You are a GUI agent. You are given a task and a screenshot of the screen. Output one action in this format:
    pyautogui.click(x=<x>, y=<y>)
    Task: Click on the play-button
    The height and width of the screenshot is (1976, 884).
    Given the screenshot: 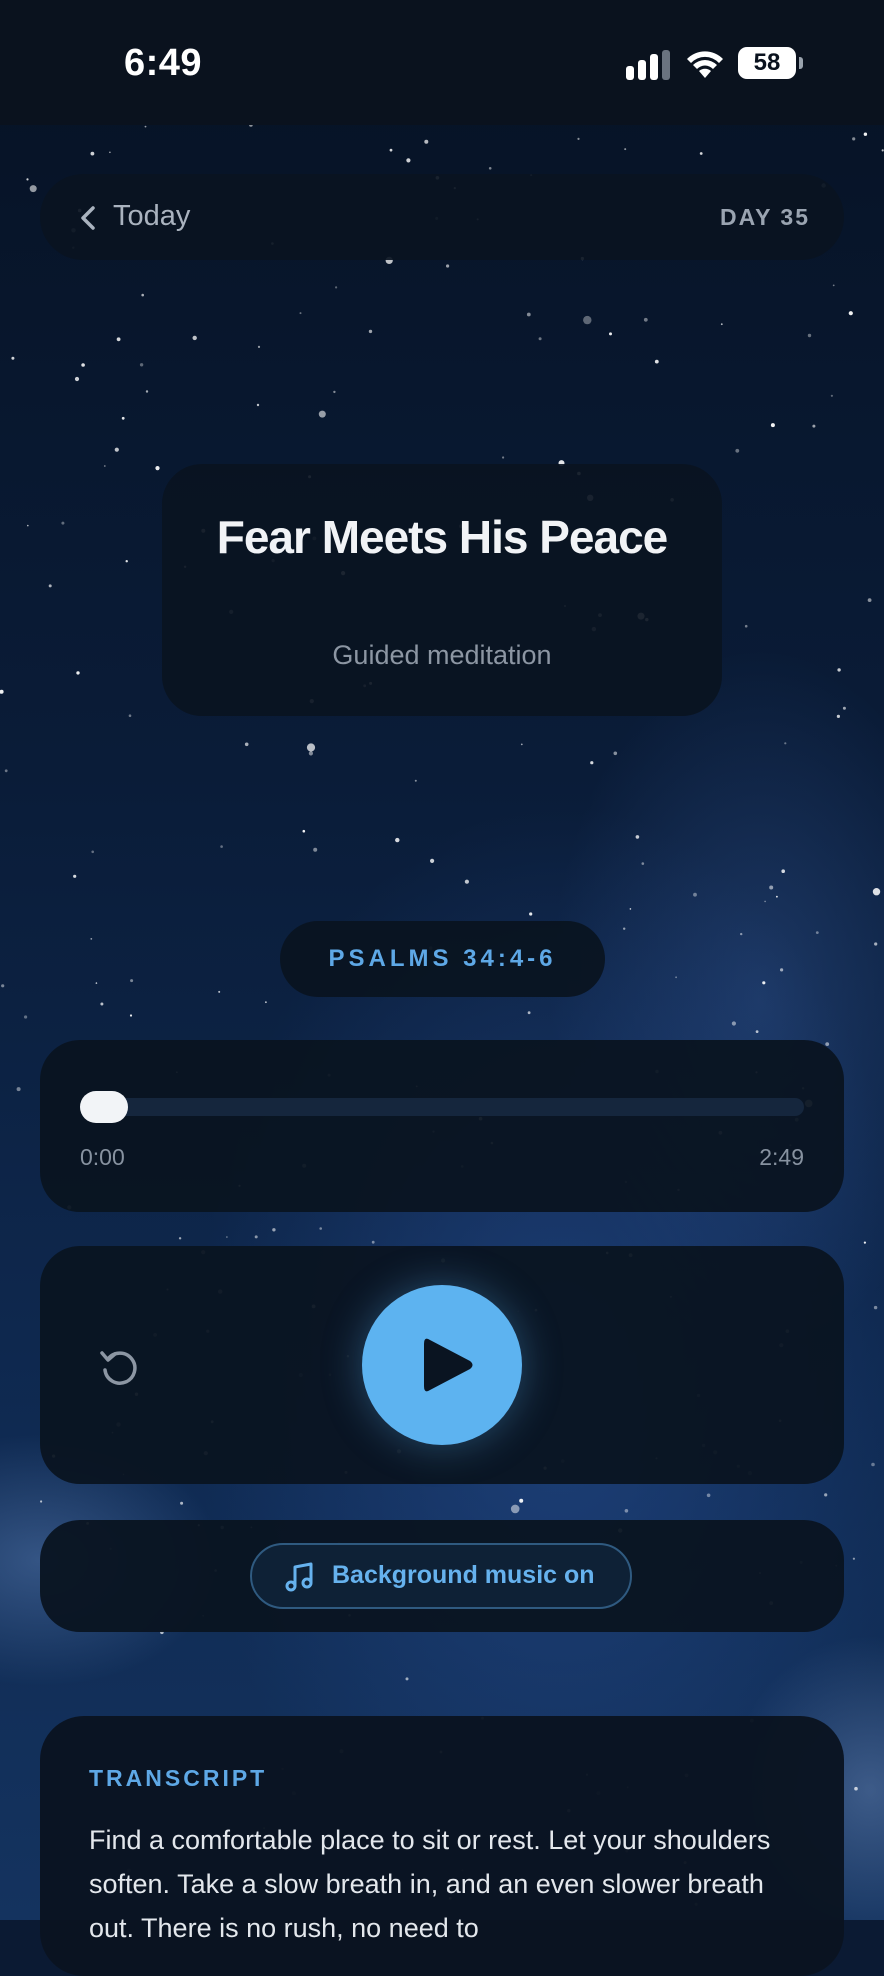 What is the action you would take?
    pyautogui.click(x=442, y=1365)
    